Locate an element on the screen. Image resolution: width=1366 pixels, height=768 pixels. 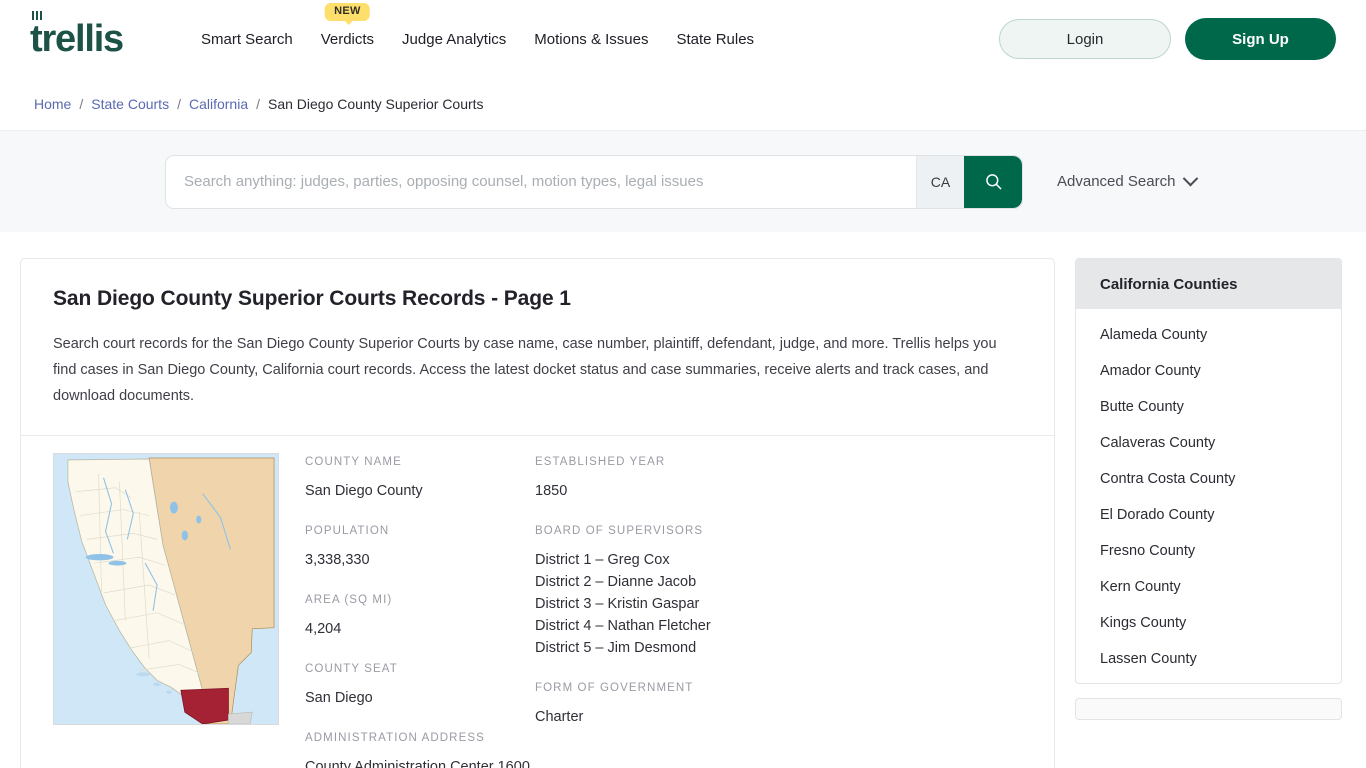
nav-item-verdicts: NEW Verdicts is located at coordinates (347, 28).